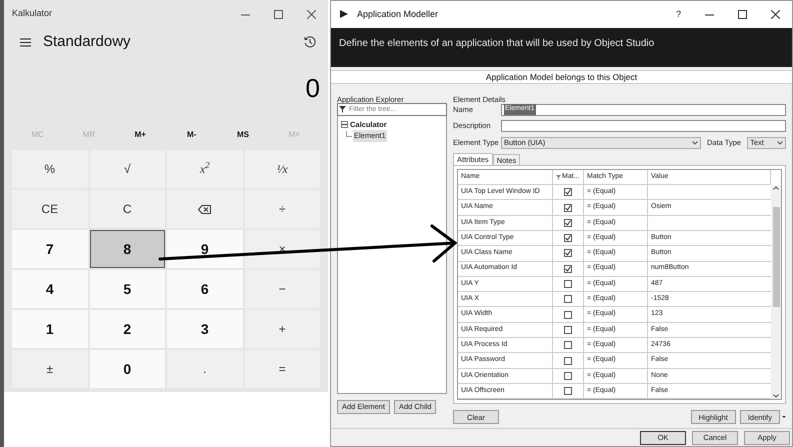 Image resolution: width=793 pixels, height=447 pixels. Describe the element at coordinates (204, 249) in the screenshot. I see `calculator-key: 9` at that location.